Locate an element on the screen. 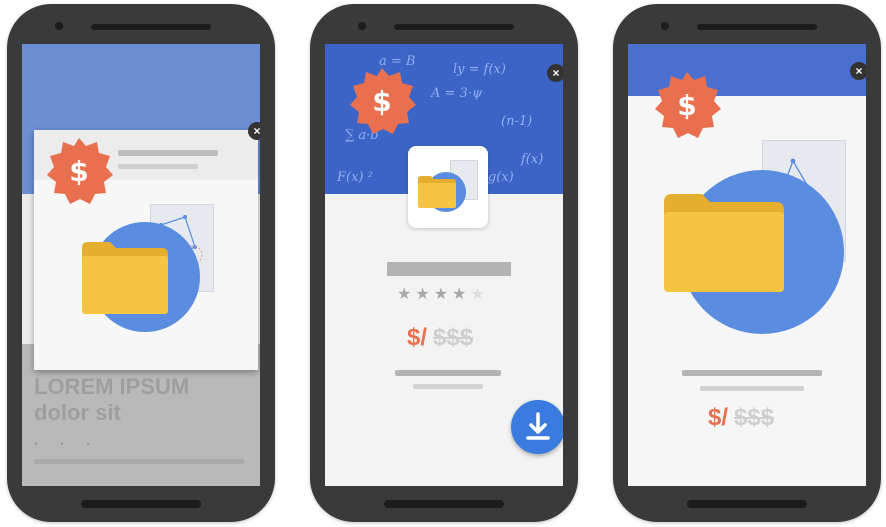 Image resolution: width=886 pixels, height=527 pixels. headline-line-1: LOREM IPSUM is located at coordinates (112, 386).